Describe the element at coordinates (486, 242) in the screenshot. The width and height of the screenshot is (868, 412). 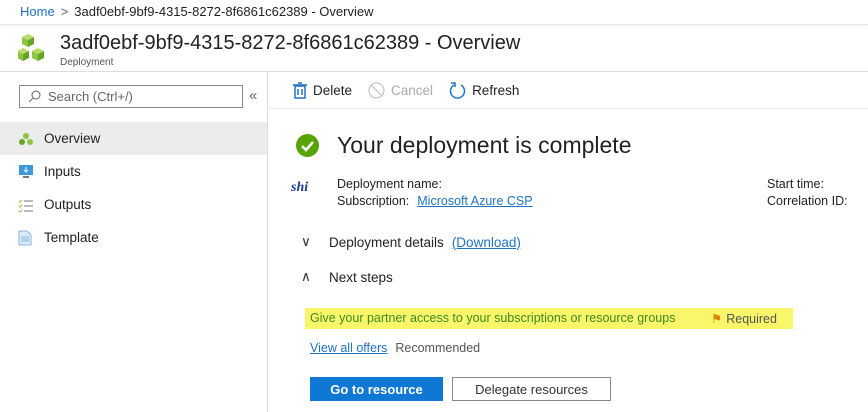
I see `download-link: (Download)` at that location.